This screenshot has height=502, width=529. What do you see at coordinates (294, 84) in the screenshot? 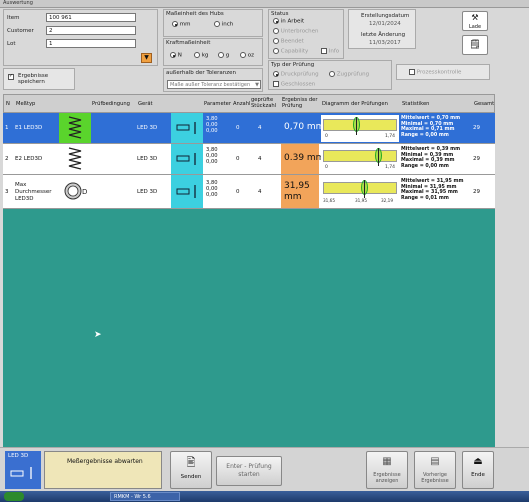
I see `test-closed-checkbox: Geschlossen` at bounding box center [294, 84].